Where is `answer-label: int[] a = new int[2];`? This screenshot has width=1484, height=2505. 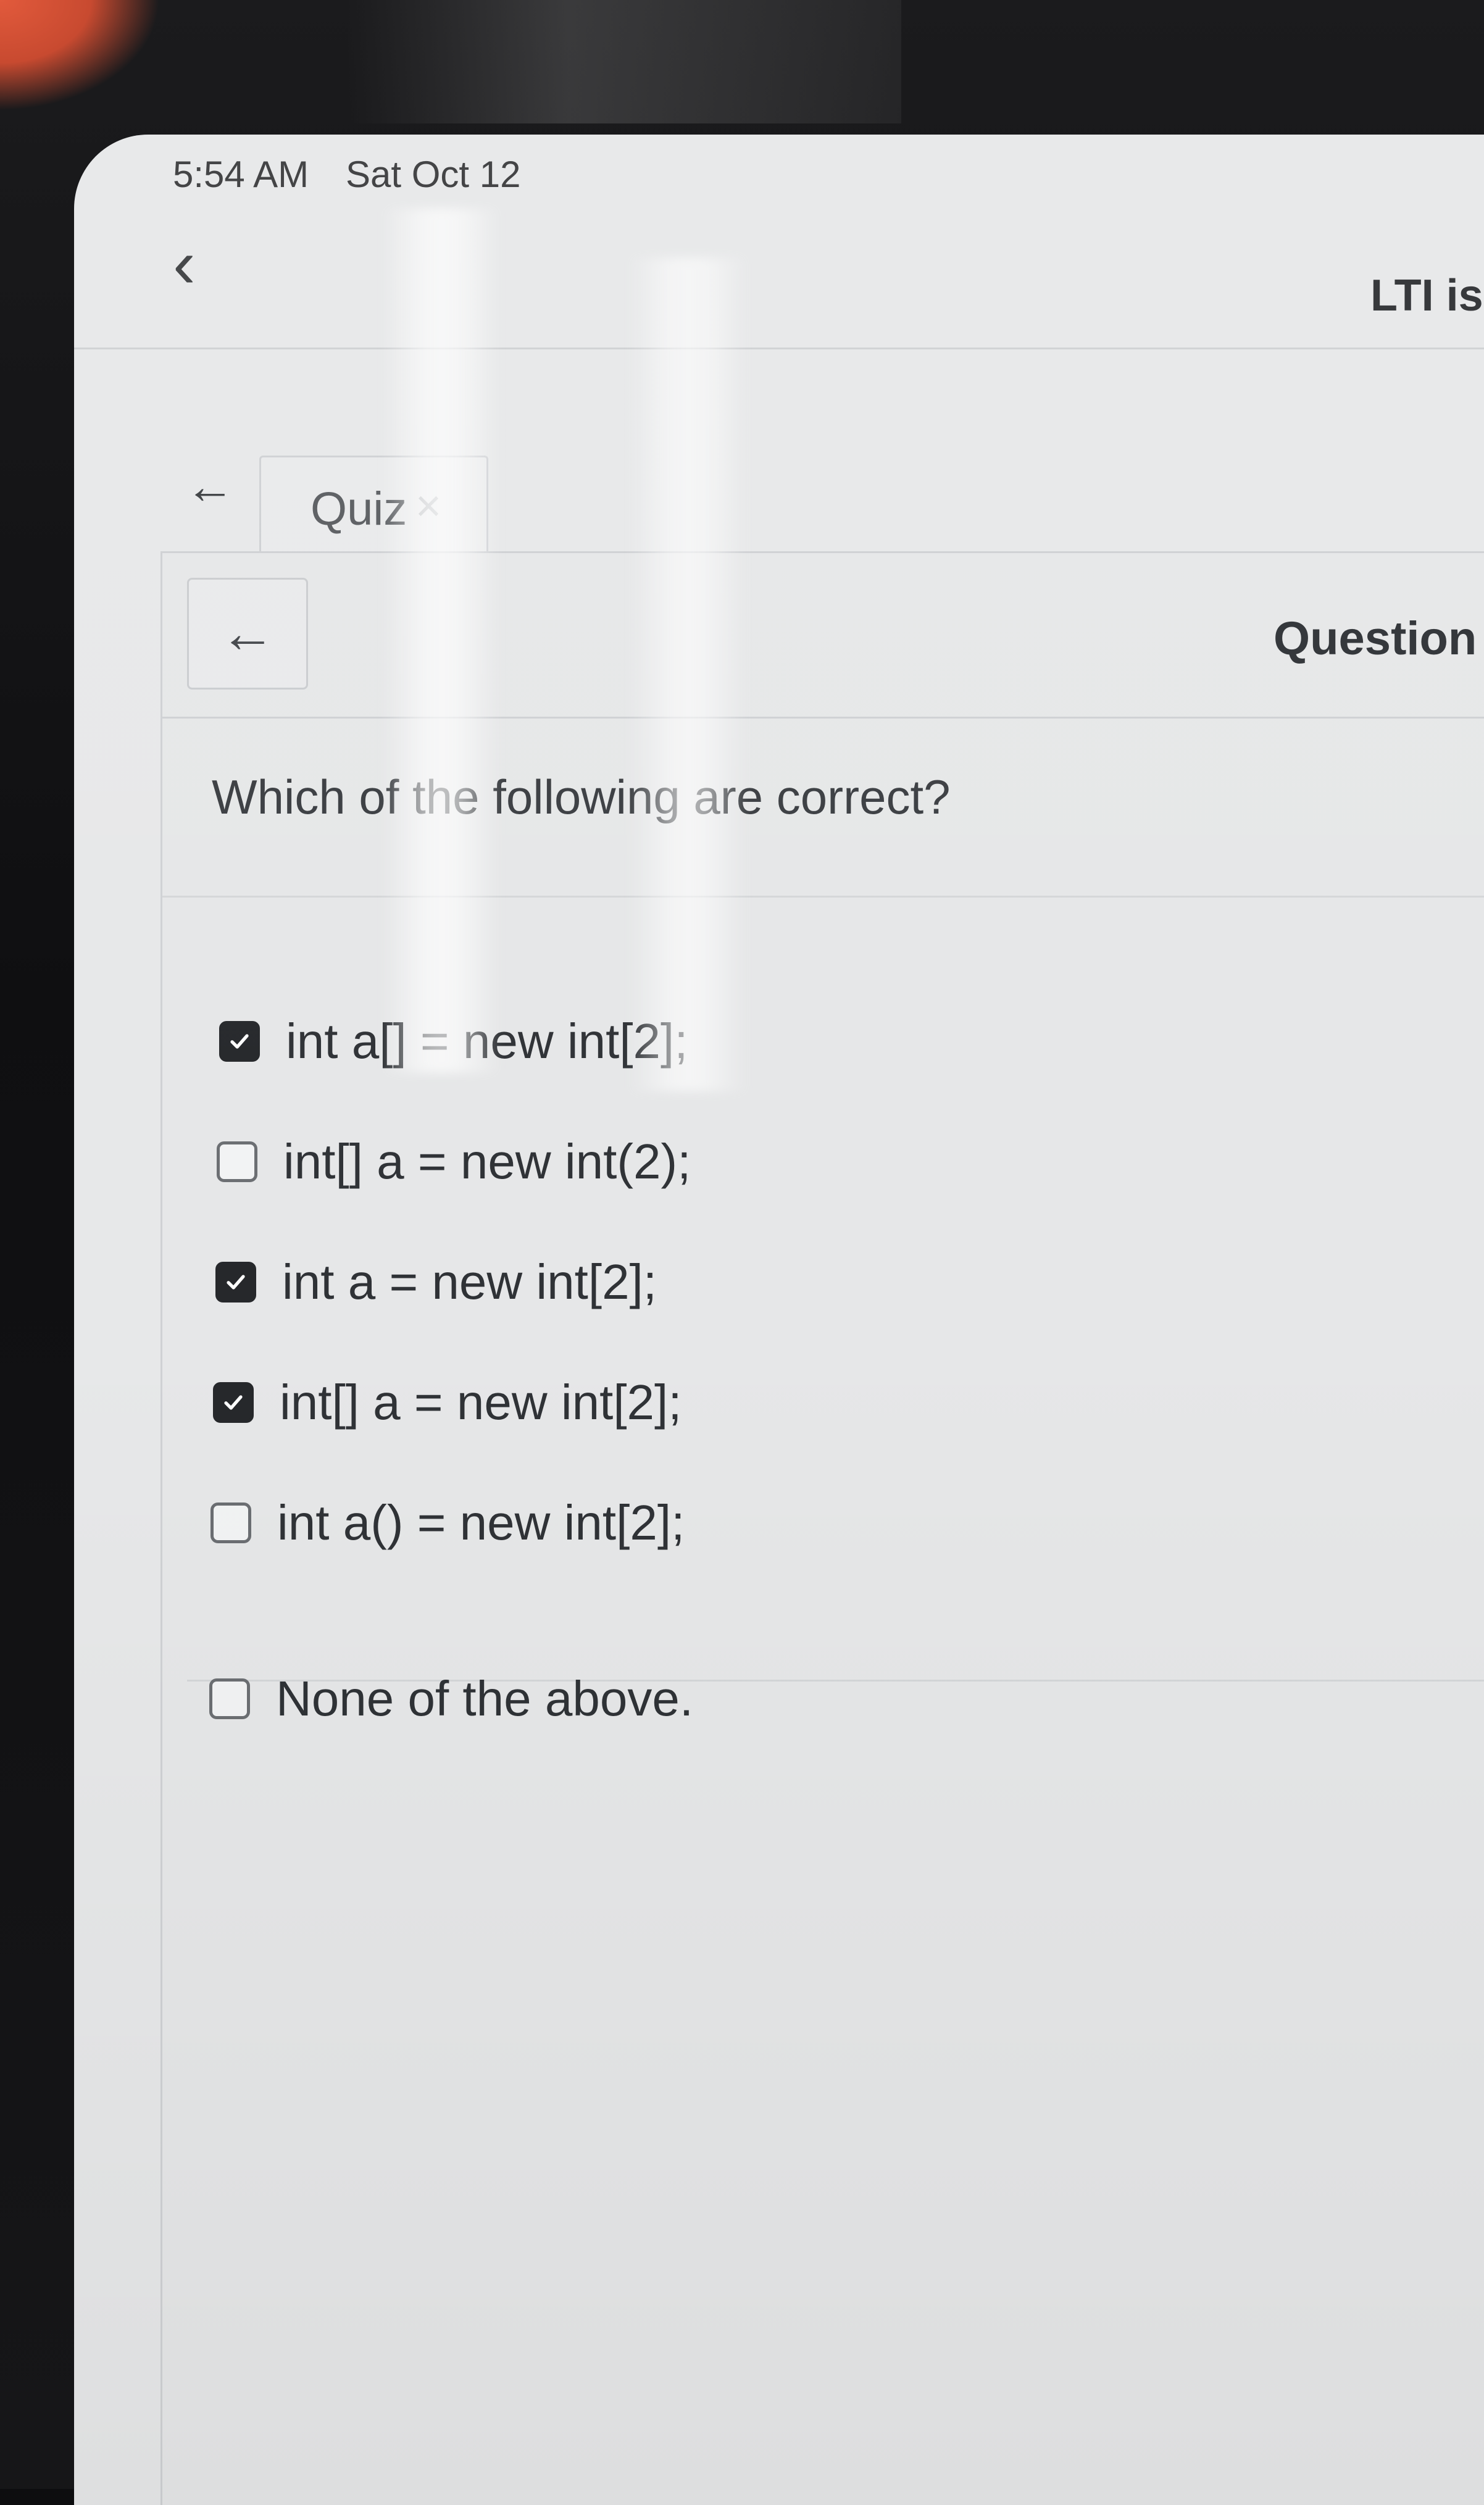 answer-label: int[] a = new int[2]; is located at coordinates (481, 1402).